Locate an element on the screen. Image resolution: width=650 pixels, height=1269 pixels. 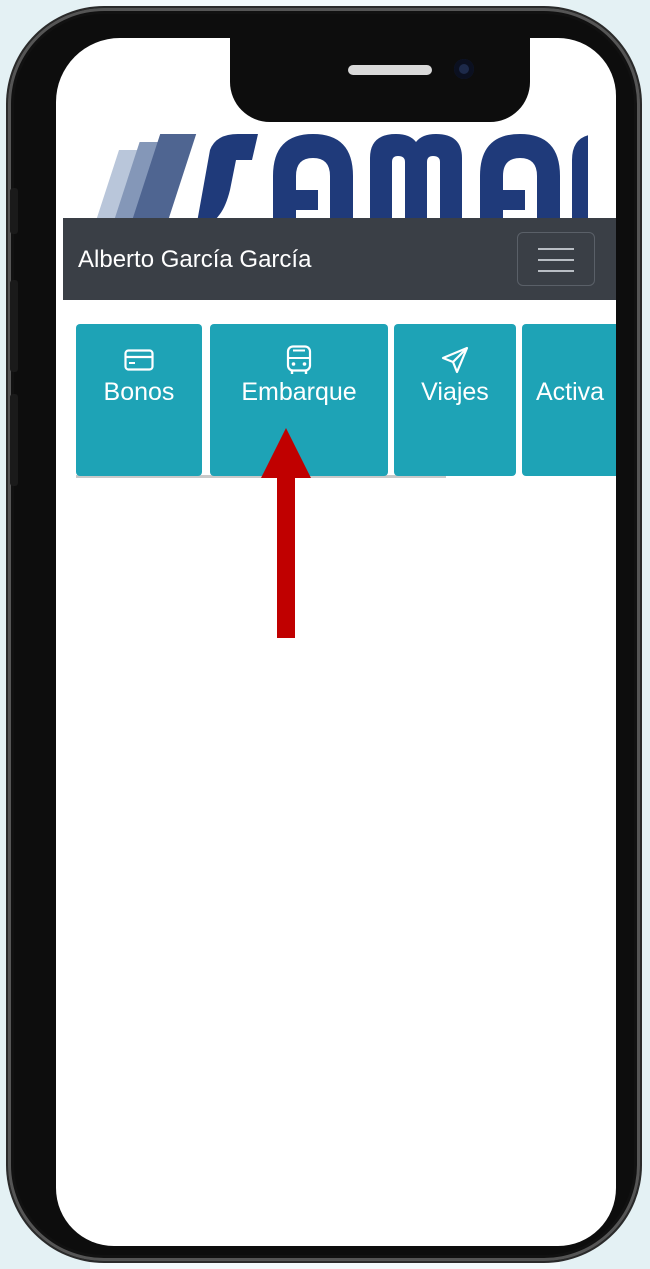
tab-label: Embarque is located at coordinates (299, 392).